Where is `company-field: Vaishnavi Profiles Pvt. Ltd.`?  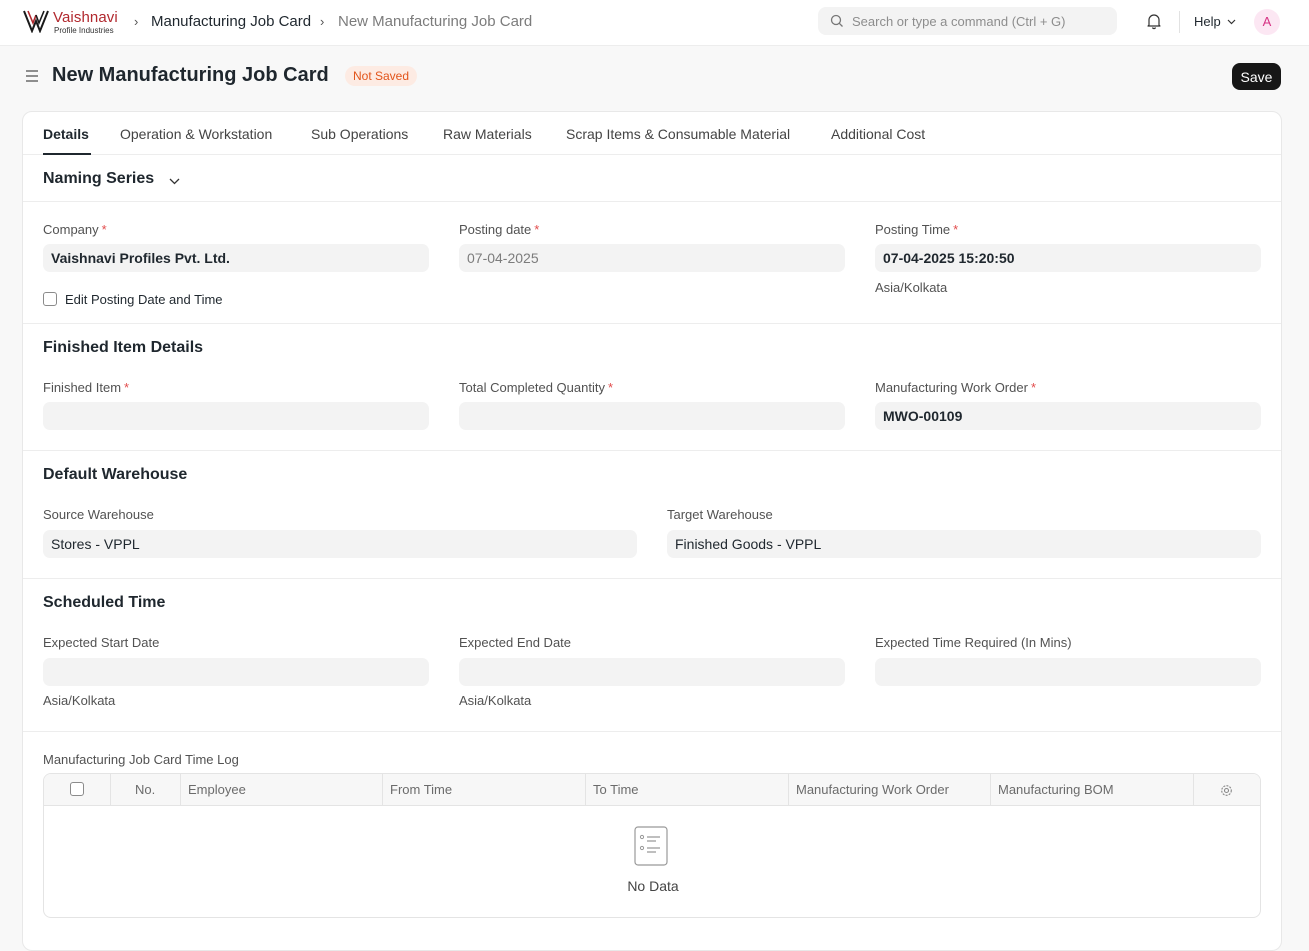
company-field: Vaishnavi Profiles Pvt. Ltd. is located at coordinates (236, 258).